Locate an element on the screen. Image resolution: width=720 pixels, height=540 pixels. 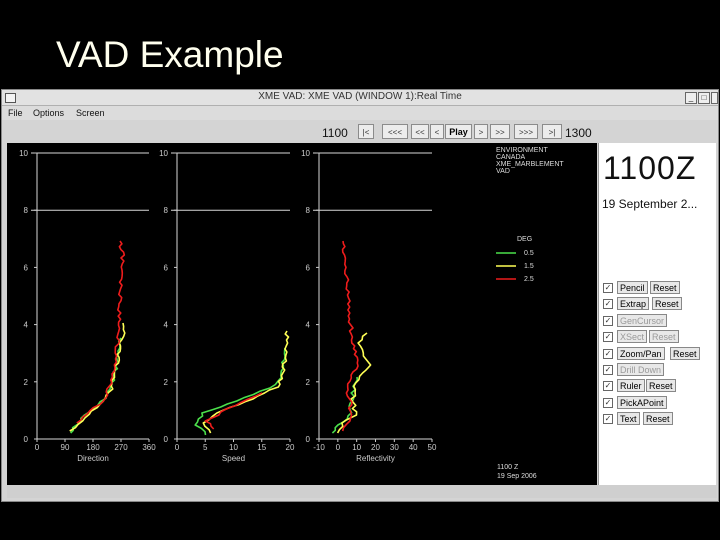
info-line-4: VAD is located at coordinates (503, 171).